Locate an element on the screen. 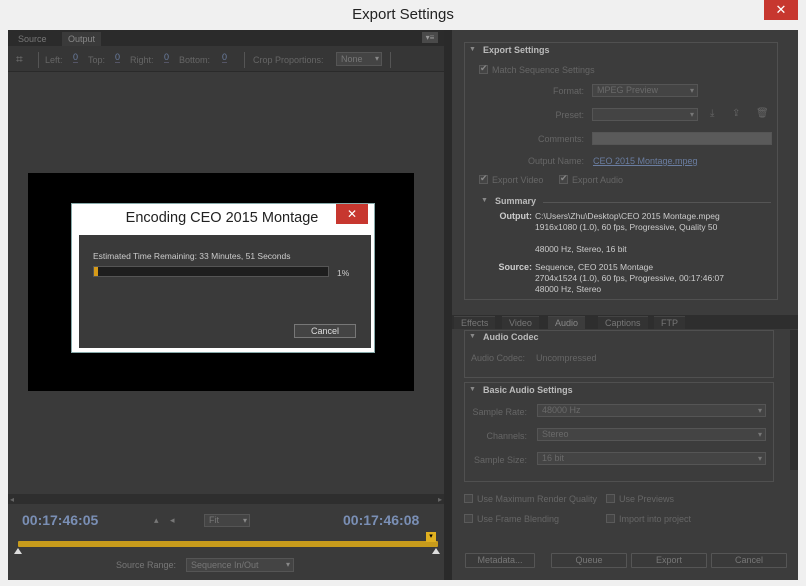 This screenshot has height=586, width=806. sample-rate-select: 48000 Hz ▾ is located at coordinates (651, 410).